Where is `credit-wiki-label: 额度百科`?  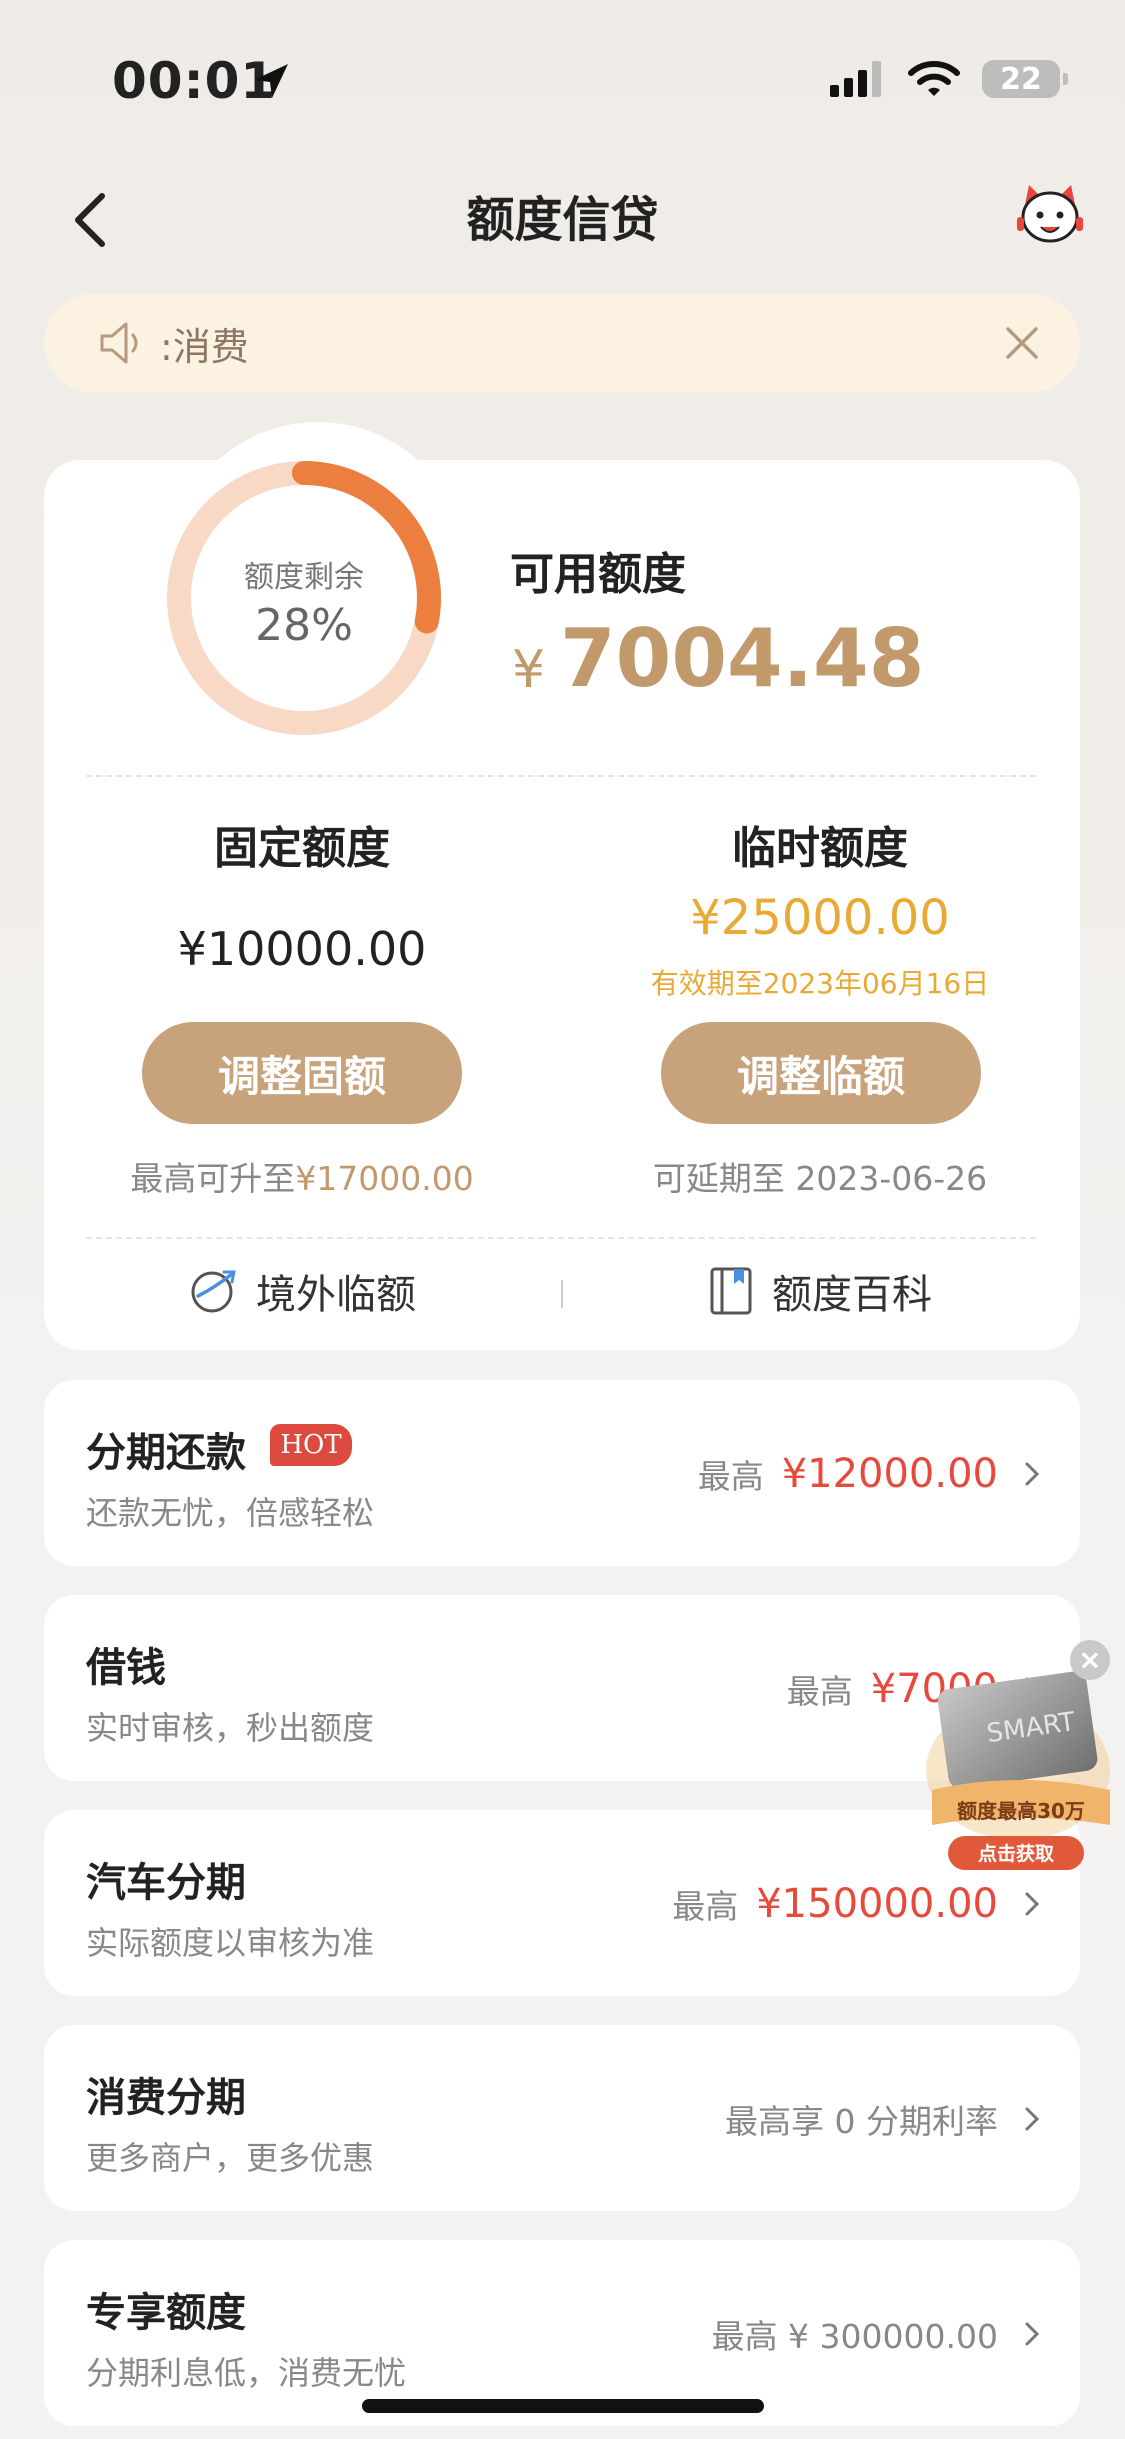
credit-wiki-label: 额度百科 is located at coordinates (852, 1295).